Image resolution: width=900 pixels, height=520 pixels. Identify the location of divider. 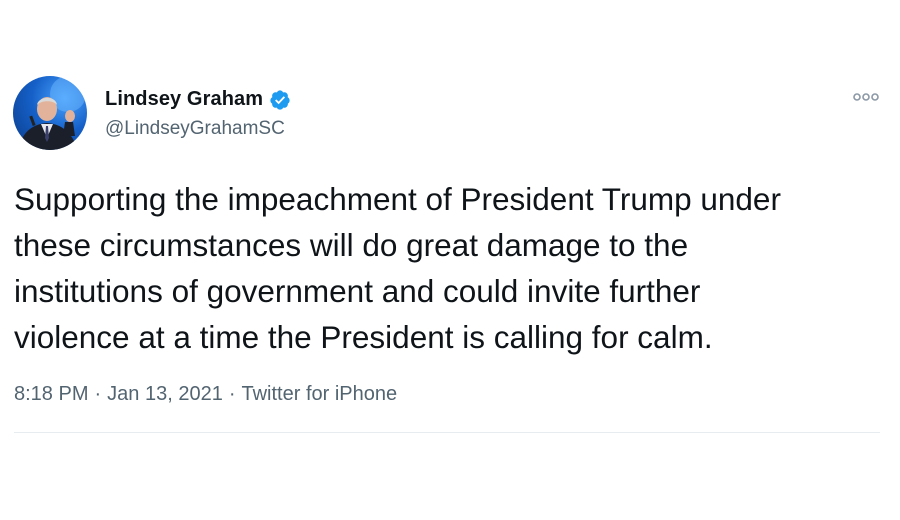
(447, 432).